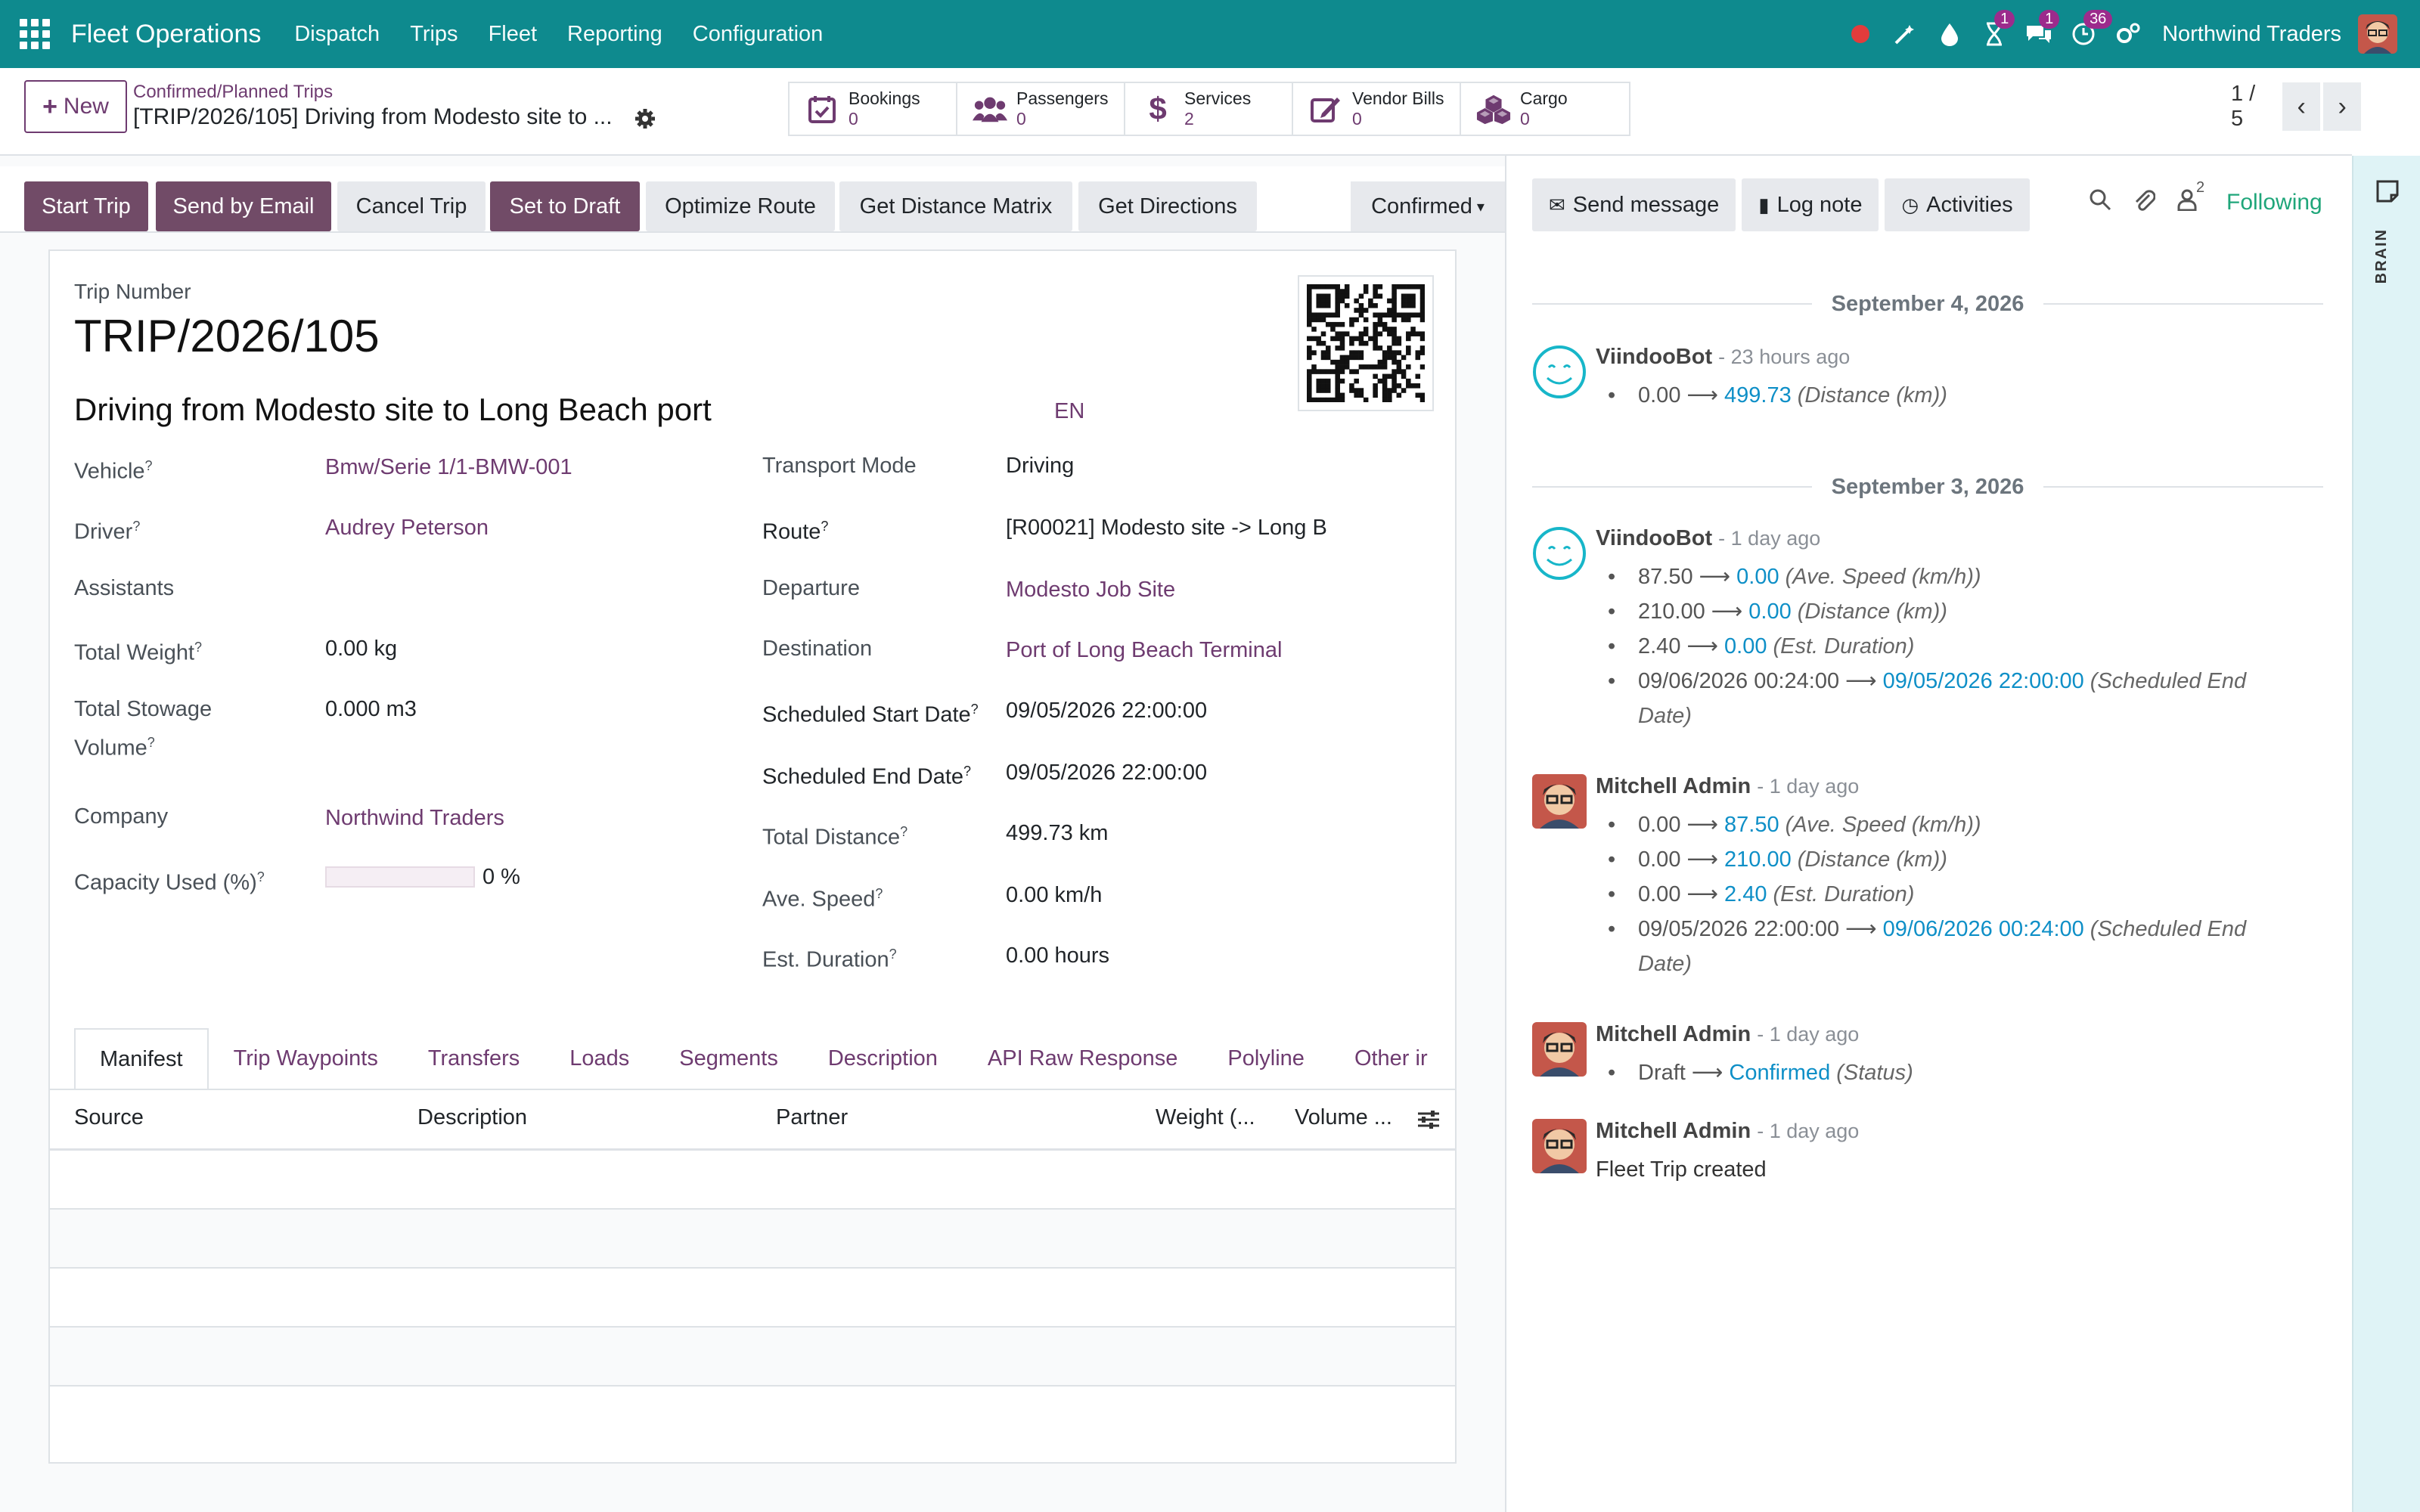  Describe the element at coordinates (86, 206) in the screenshot. I see `start-trip-button: Start Trip` at that location.